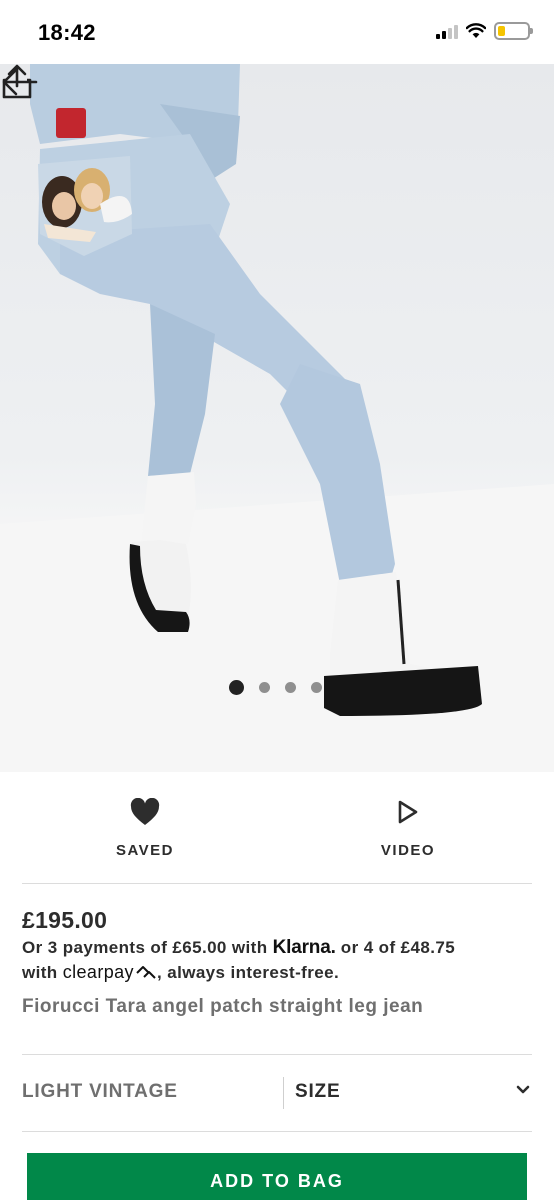 This screenshot has height=1200, width=554. I want to click on status-bar: 18:42, so click(277, 32).